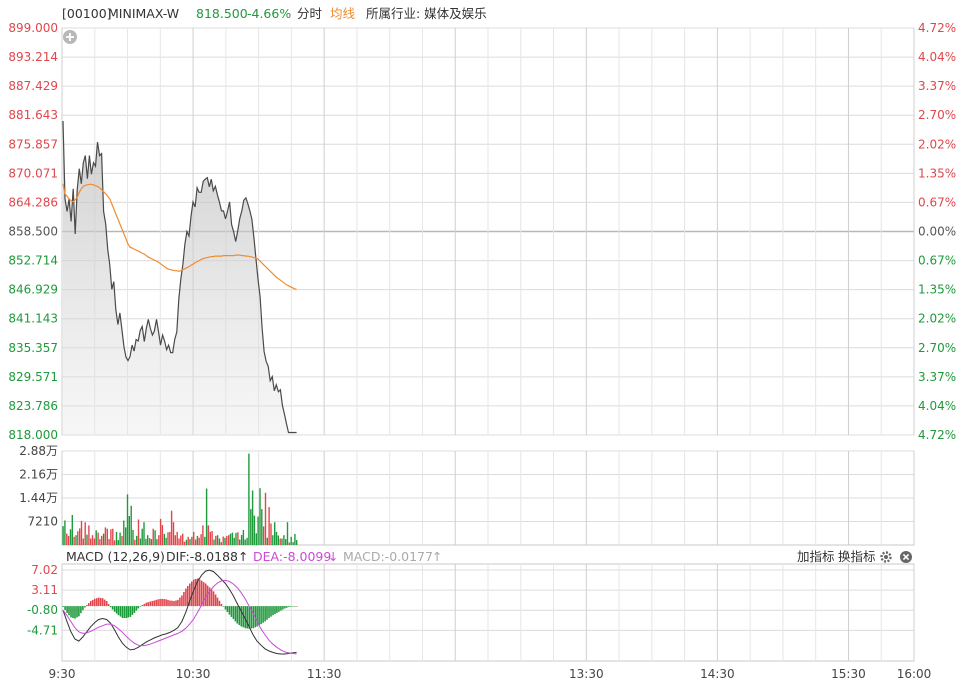 Image resolution: width=960 pixels, height=682 pixels. I want to click on volume-bars, so click(180, 499).